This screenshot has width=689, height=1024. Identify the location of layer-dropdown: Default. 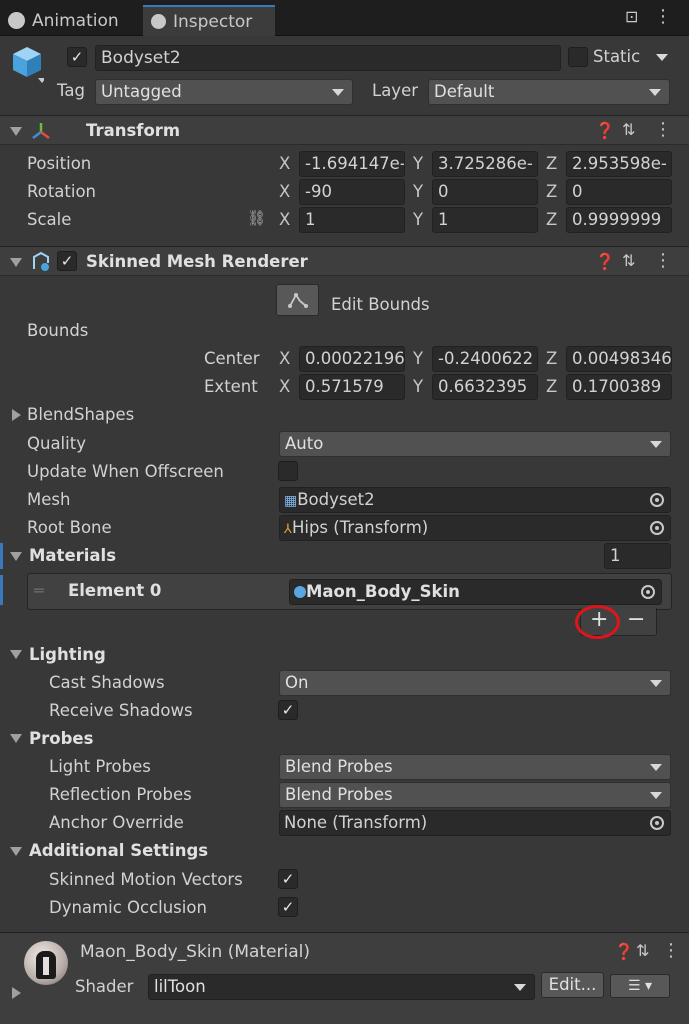
(549, 92).